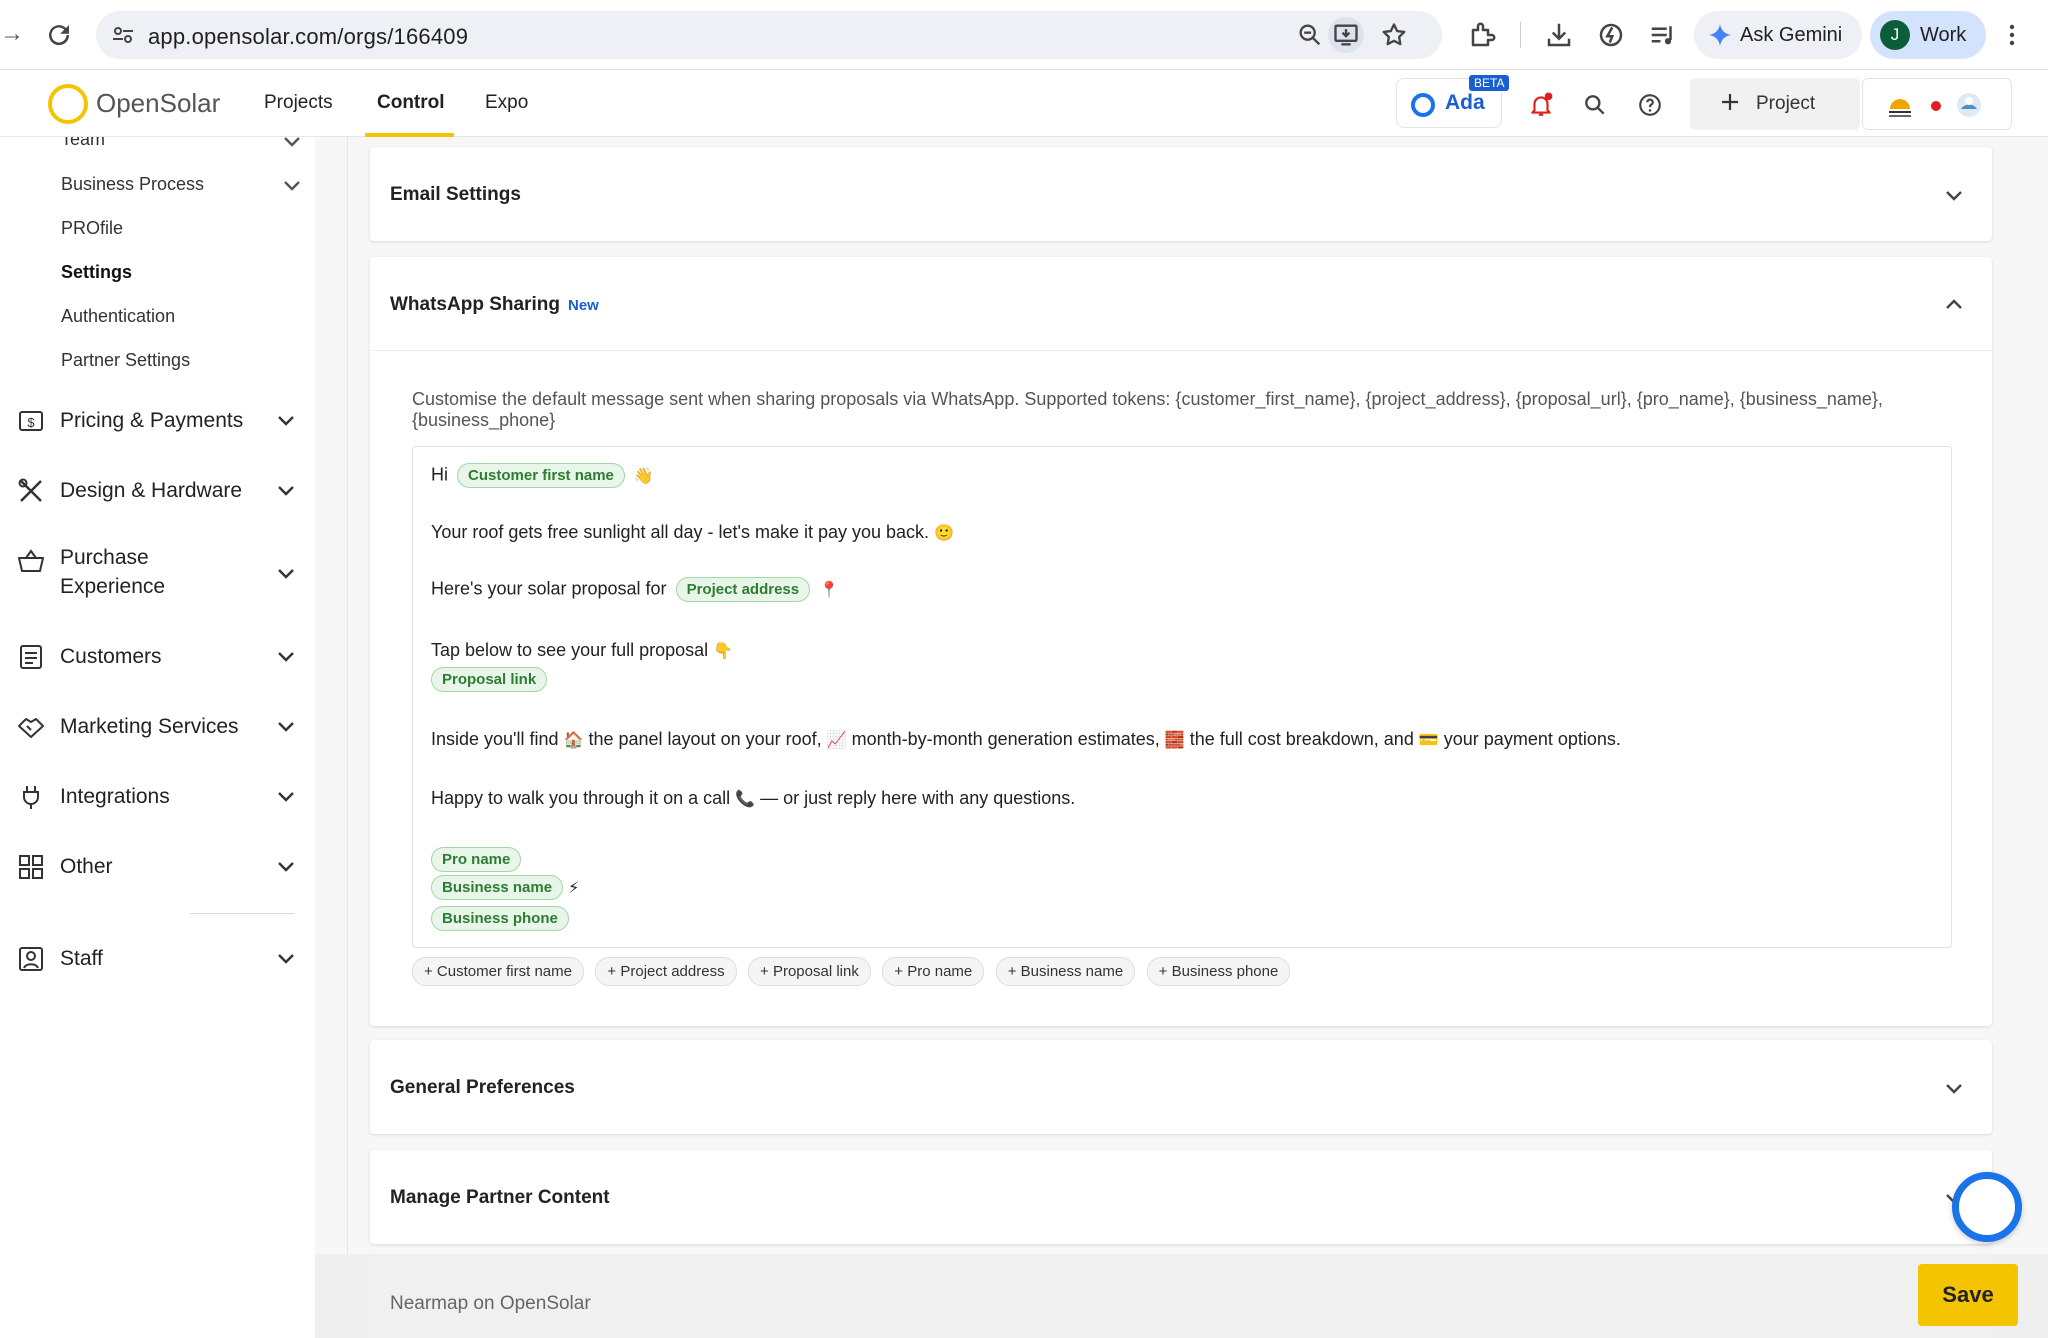  I want to click on nav-tab-control: Control, so click(411, 103).